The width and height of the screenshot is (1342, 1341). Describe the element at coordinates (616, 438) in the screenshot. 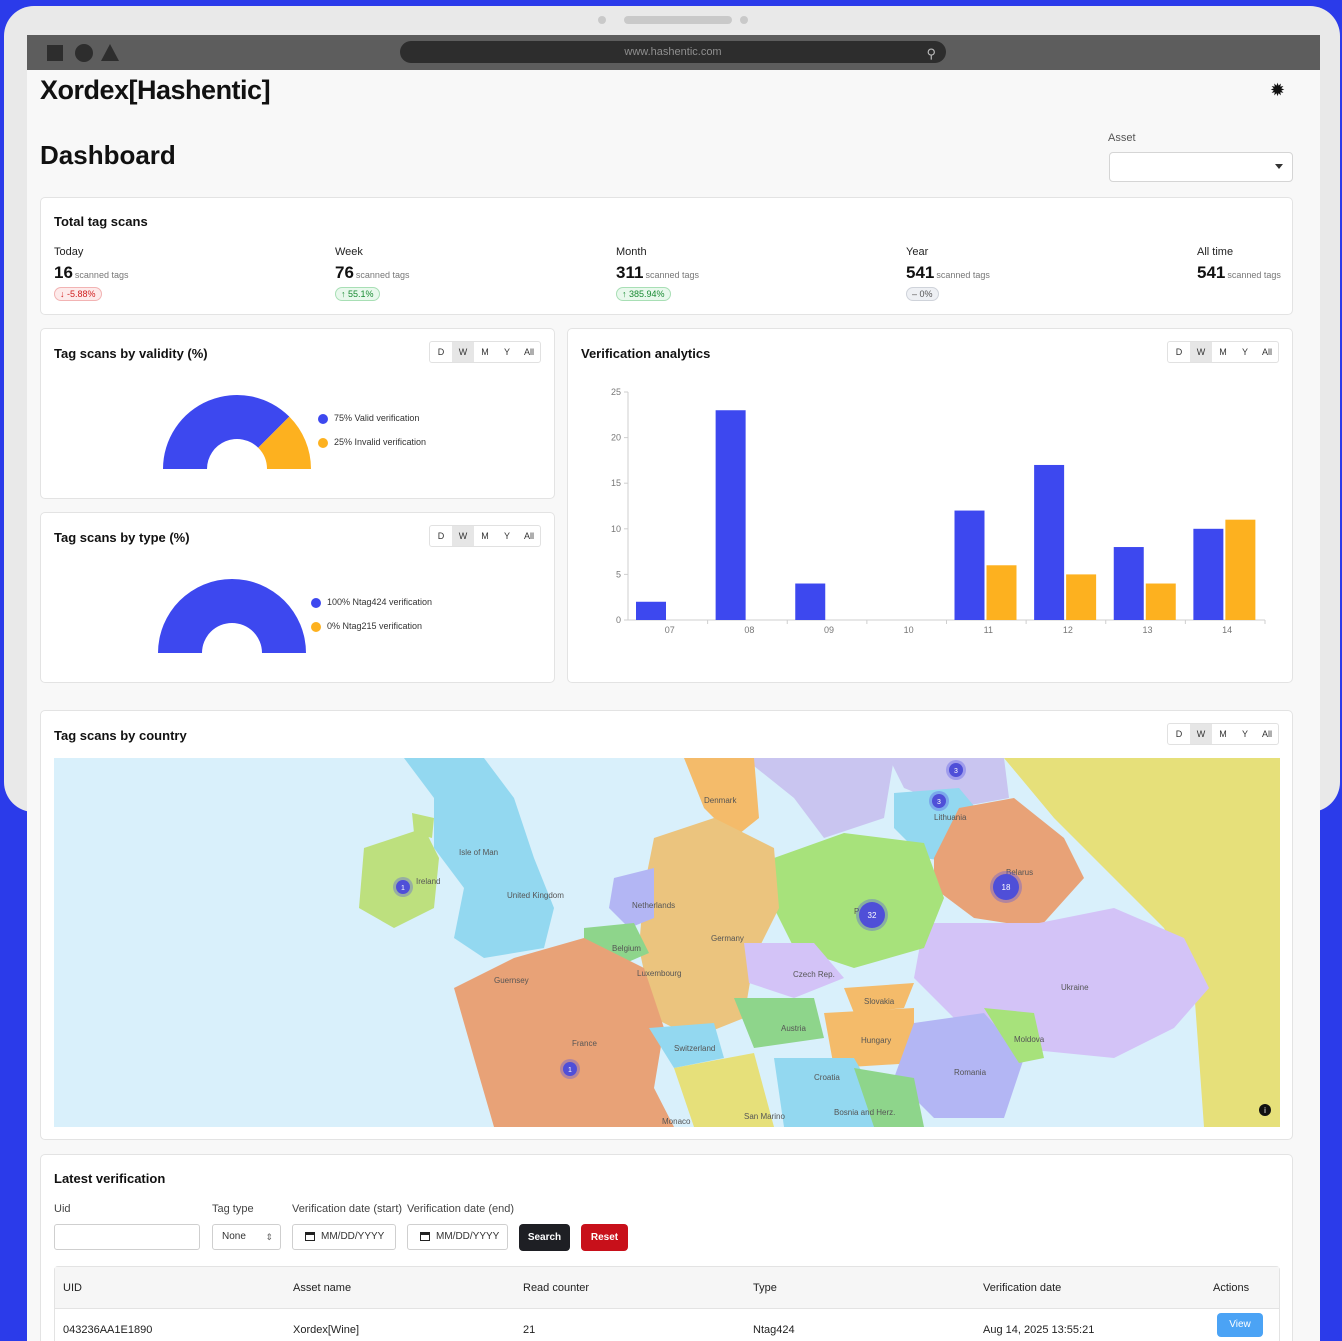

I see `y-tick-label: 20` at that location.